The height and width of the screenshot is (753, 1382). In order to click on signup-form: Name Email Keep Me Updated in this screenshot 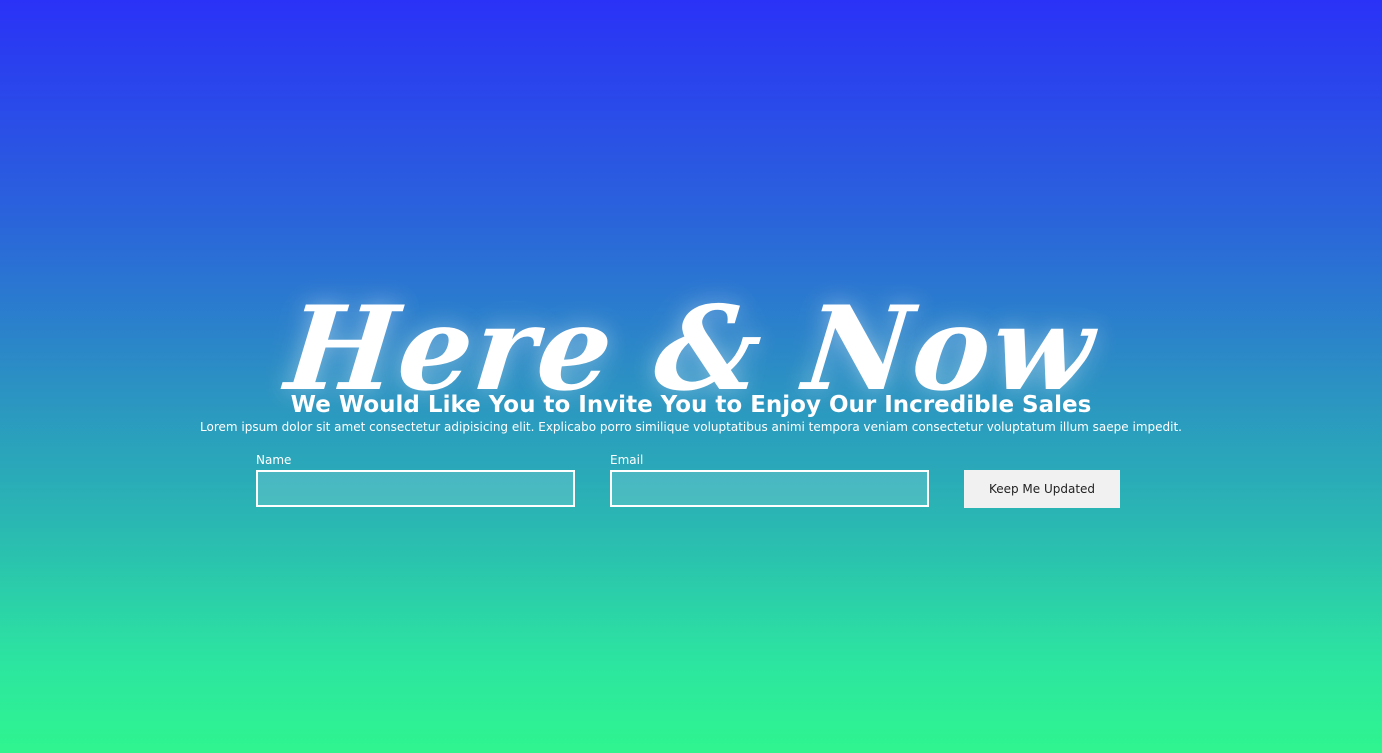, I will do `click(691, 482)`.